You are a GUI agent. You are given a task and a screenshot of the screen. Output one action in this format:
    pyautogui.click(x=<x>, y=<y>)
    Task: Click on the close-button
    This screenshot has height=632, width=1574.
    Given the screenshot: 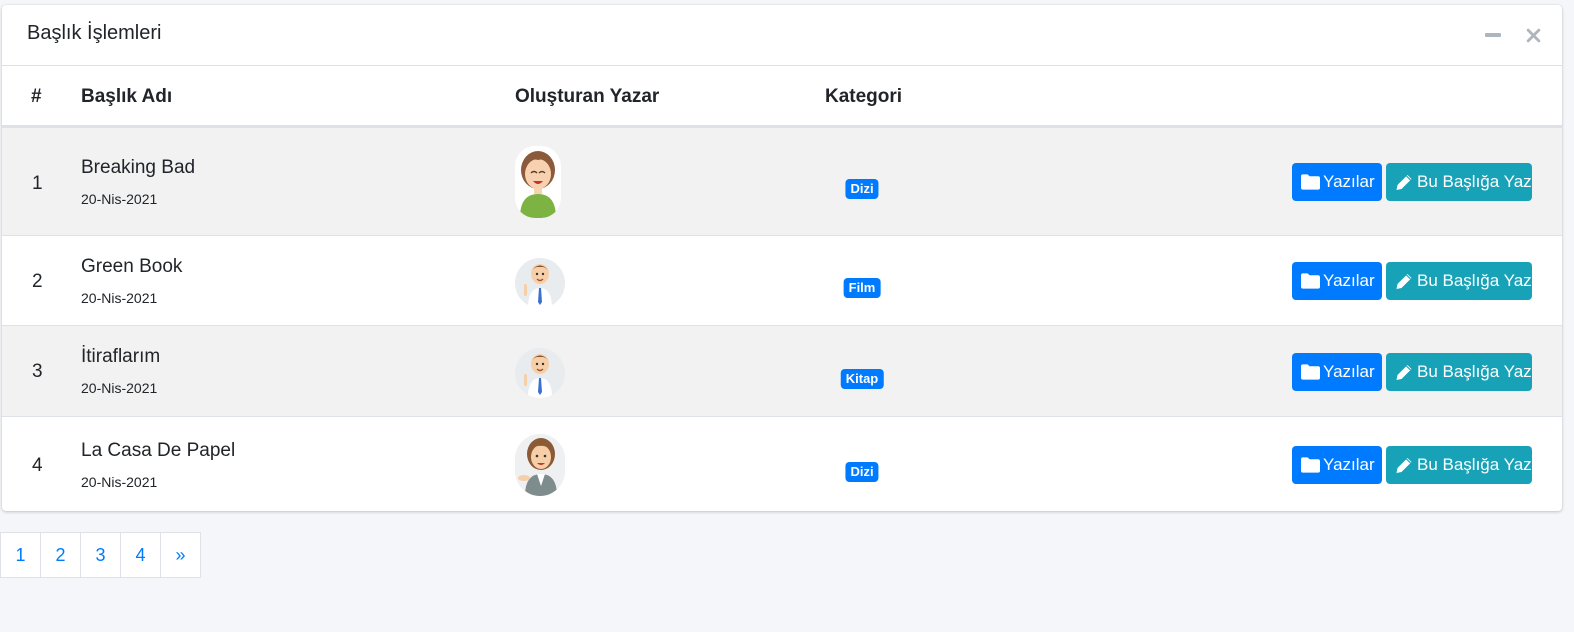 What is the action you would take?
    pyautogui.click(x=1533, y=35)
    